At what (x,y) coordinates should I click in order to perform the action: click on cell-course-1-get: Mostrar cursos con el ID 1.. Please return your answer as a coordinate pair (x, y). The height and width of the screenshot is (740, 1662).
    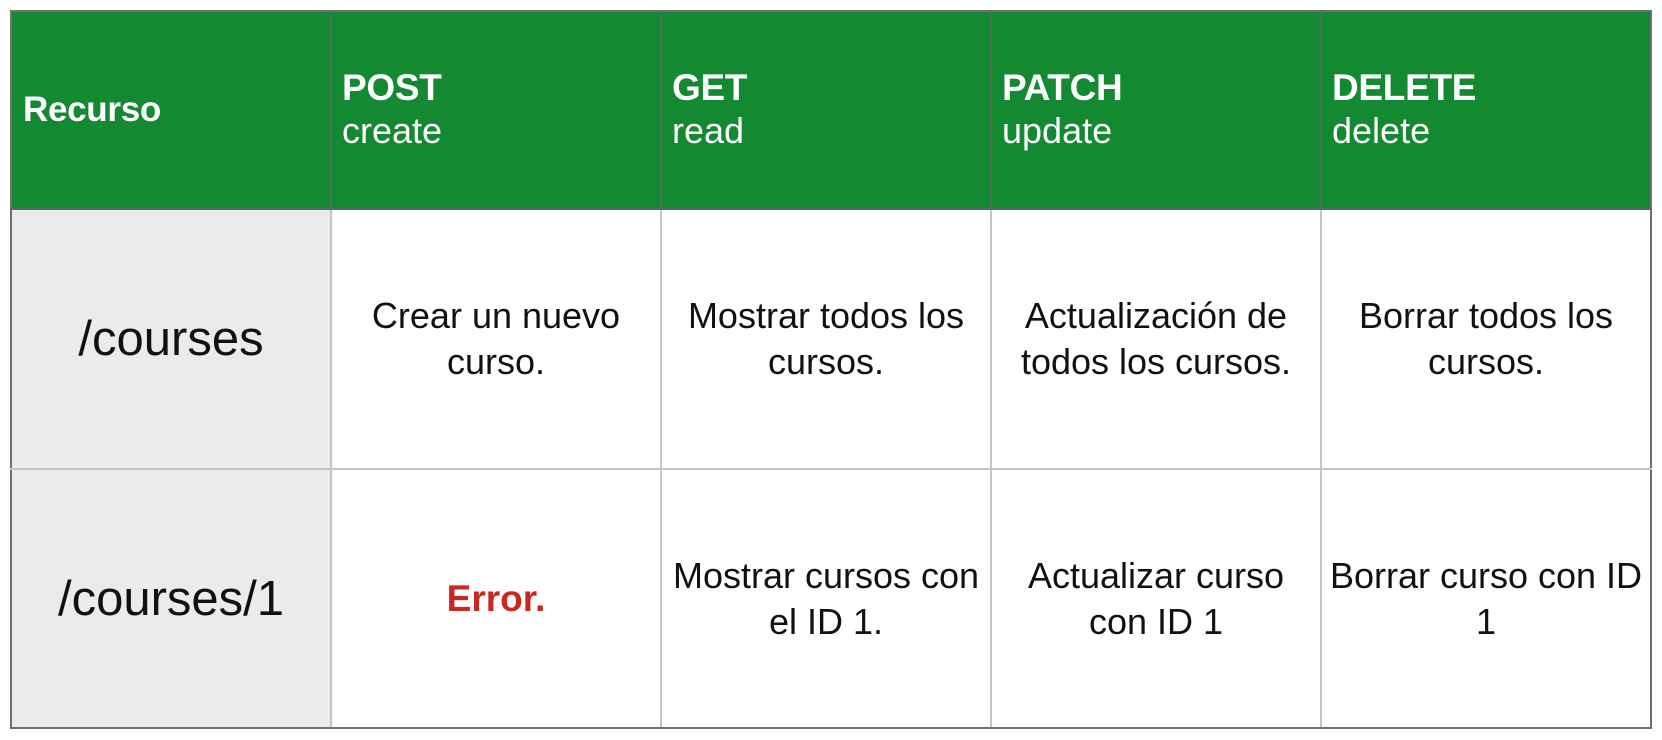
    Looking at the image, I should click on (826, 598).